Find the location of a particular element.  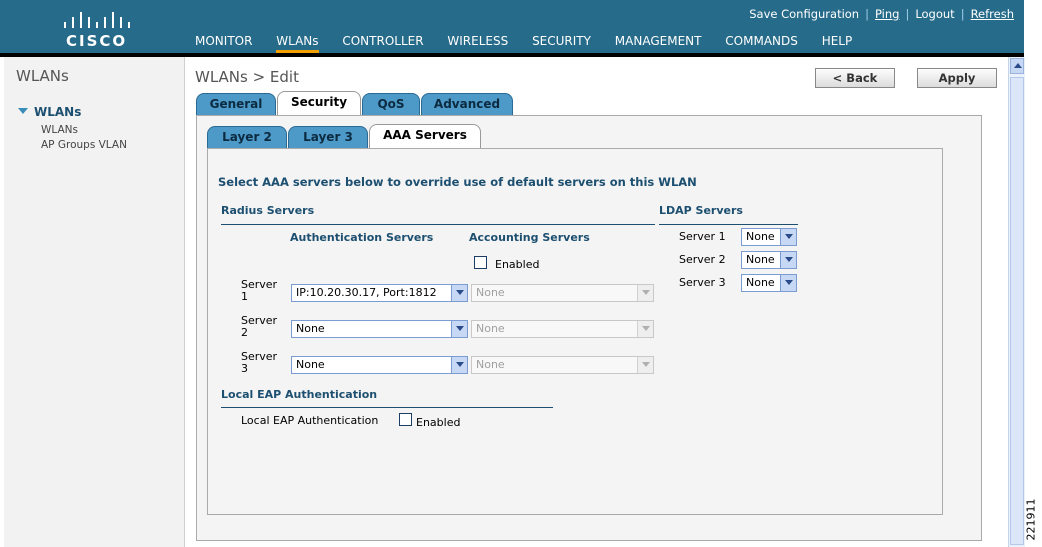

utility-links: Save Configuration | Ping | Logout | Refresh is located at coordinates (881, 14).